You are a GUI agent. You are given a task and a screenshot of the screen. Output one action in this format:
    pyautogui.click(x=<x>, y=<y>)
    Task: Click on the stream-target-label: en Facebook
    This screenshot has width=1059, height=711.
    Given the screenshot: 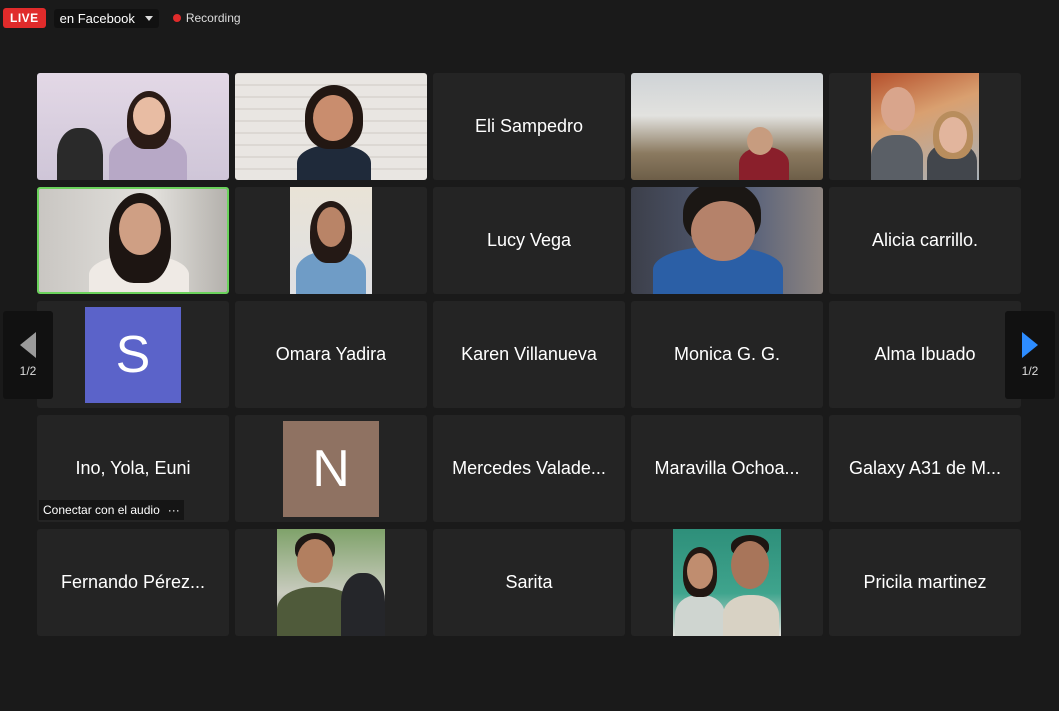 What is the action you would take?
    pyautogui.click(x=97, y=18)
    